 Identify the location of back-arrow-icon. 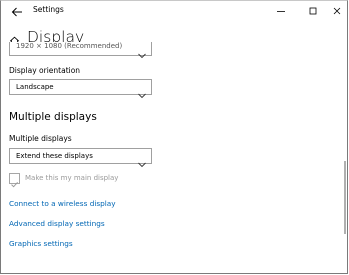
(17, 11).